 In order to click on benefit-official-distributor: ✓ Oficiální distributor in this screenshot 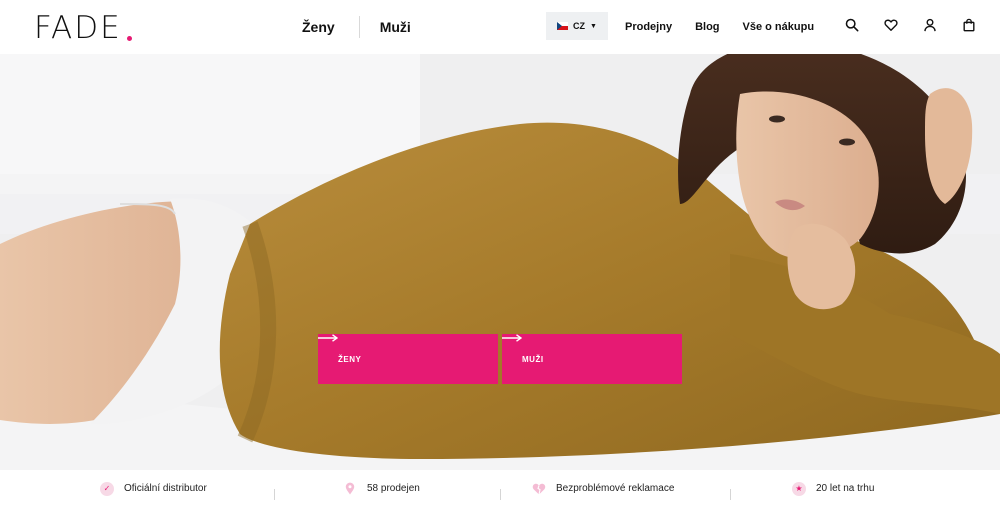, I will do `click(153, 488)`.